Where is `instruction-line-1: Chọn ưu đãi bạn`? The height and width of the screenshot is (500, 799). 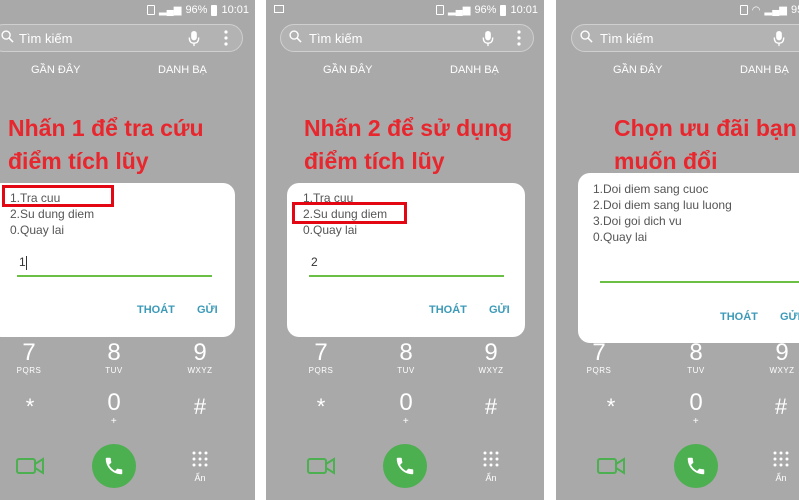 instruction-line-1: Chọn ưu đãi bạn is located at coordinates (705, 128).